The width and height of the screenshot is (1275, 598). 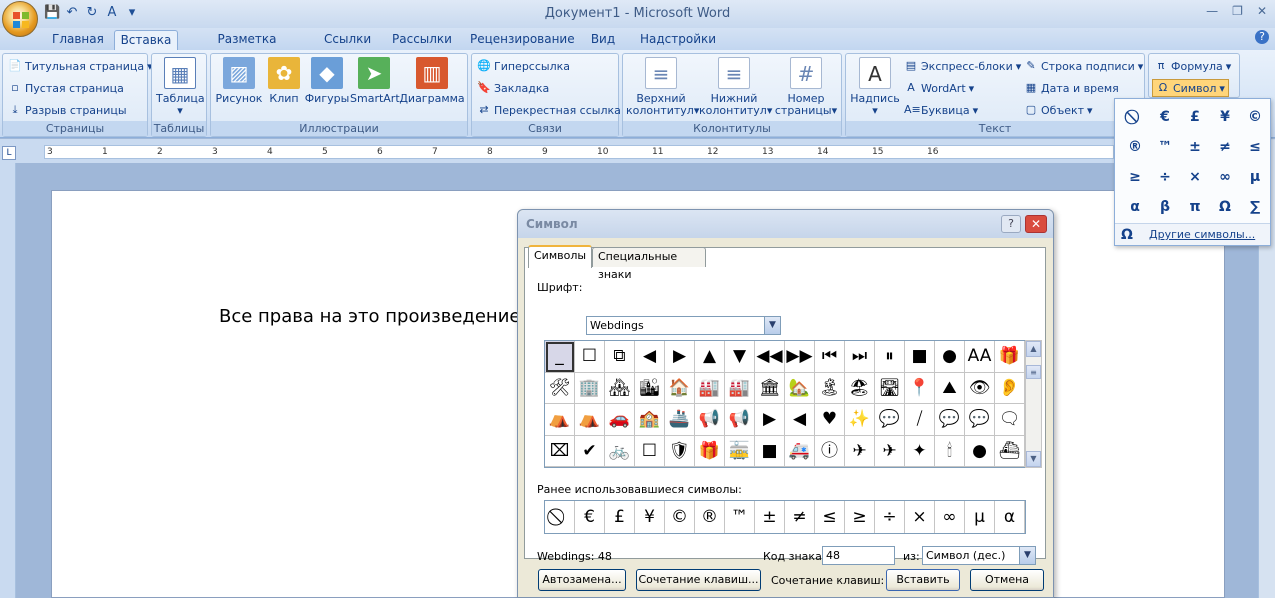 What do you see at coordinates (1010, 420) in the screenshot?
I see `symbol-cell: 🗨` at bounding box center [1010, 420].